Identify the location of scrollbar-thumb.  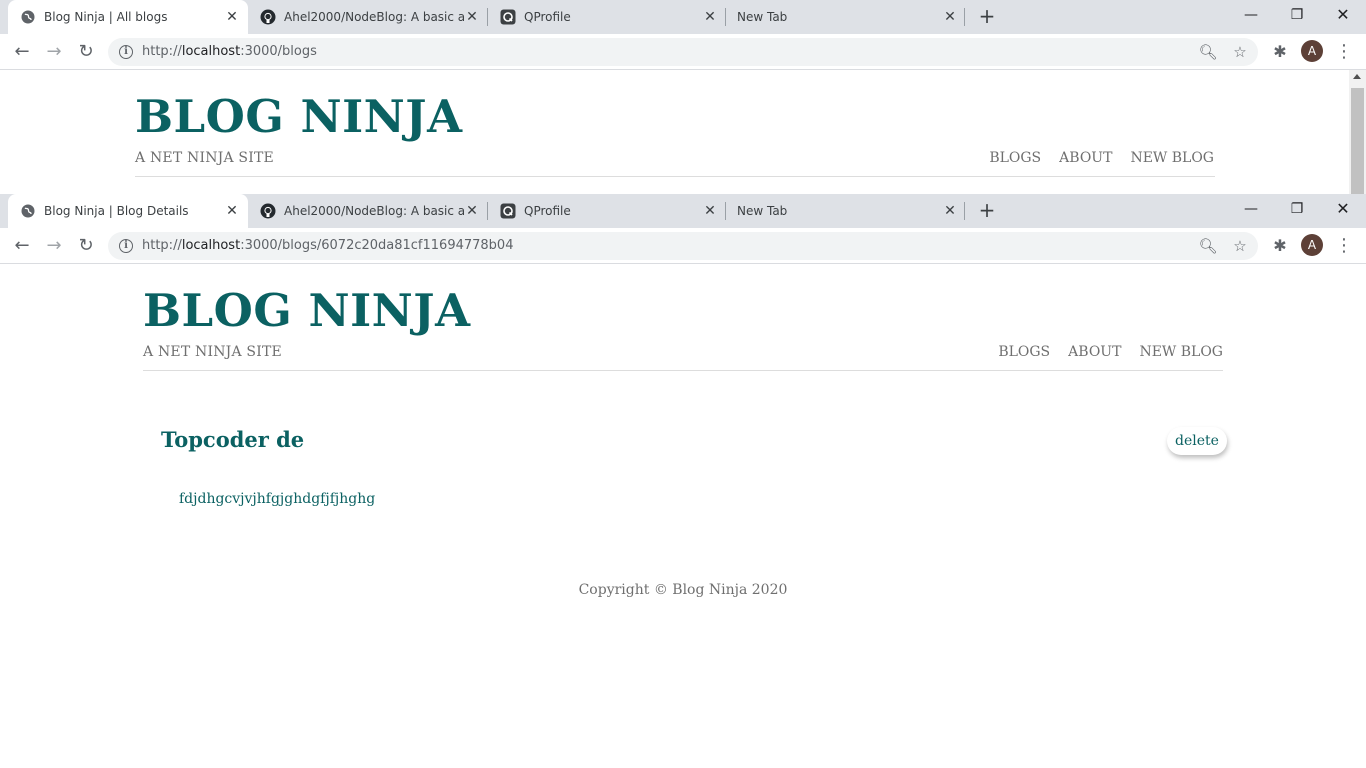
(1357, 141).